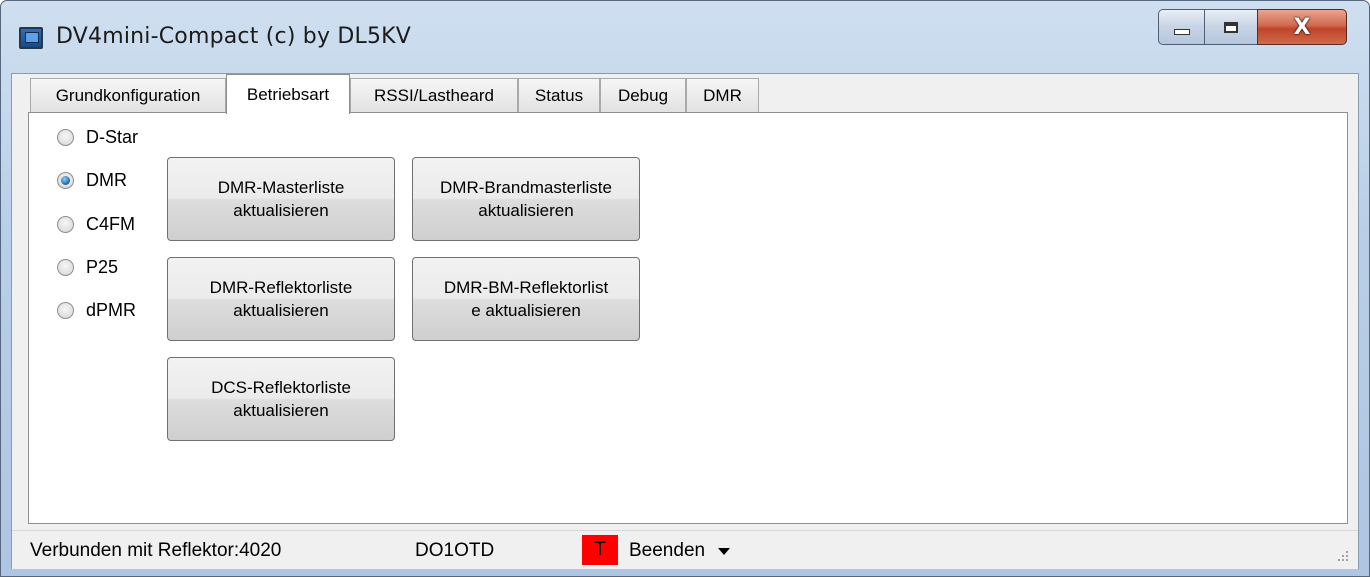  I want to click on dmr-bm-reflektorliste-button: DMR-BM-Reflektorlist e aktualisieren, so click(526, 299).